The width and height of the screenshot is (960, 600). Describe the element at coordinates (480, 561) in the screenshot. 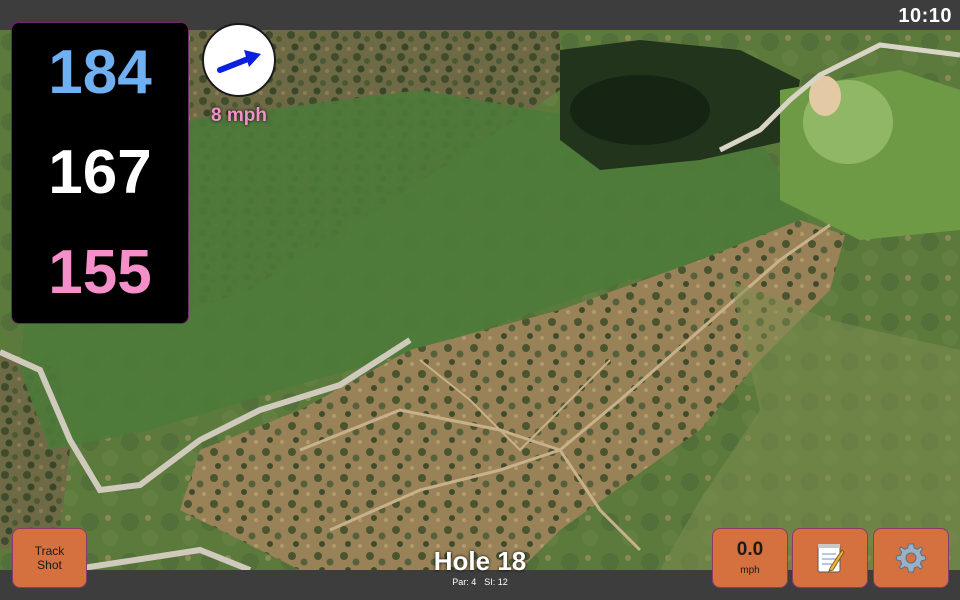

I see `hole-title: Hole 18` at that location.